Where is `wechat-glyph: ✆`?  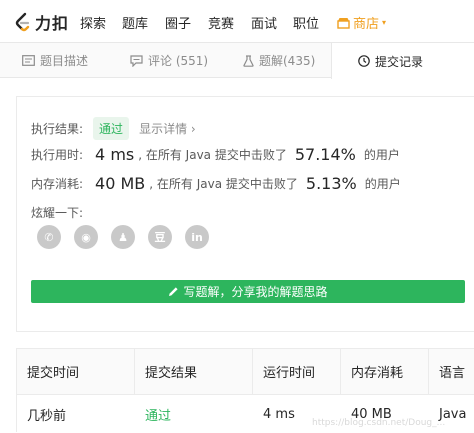 wechat-glyph: ✆ is located at coordinates (49, 237).